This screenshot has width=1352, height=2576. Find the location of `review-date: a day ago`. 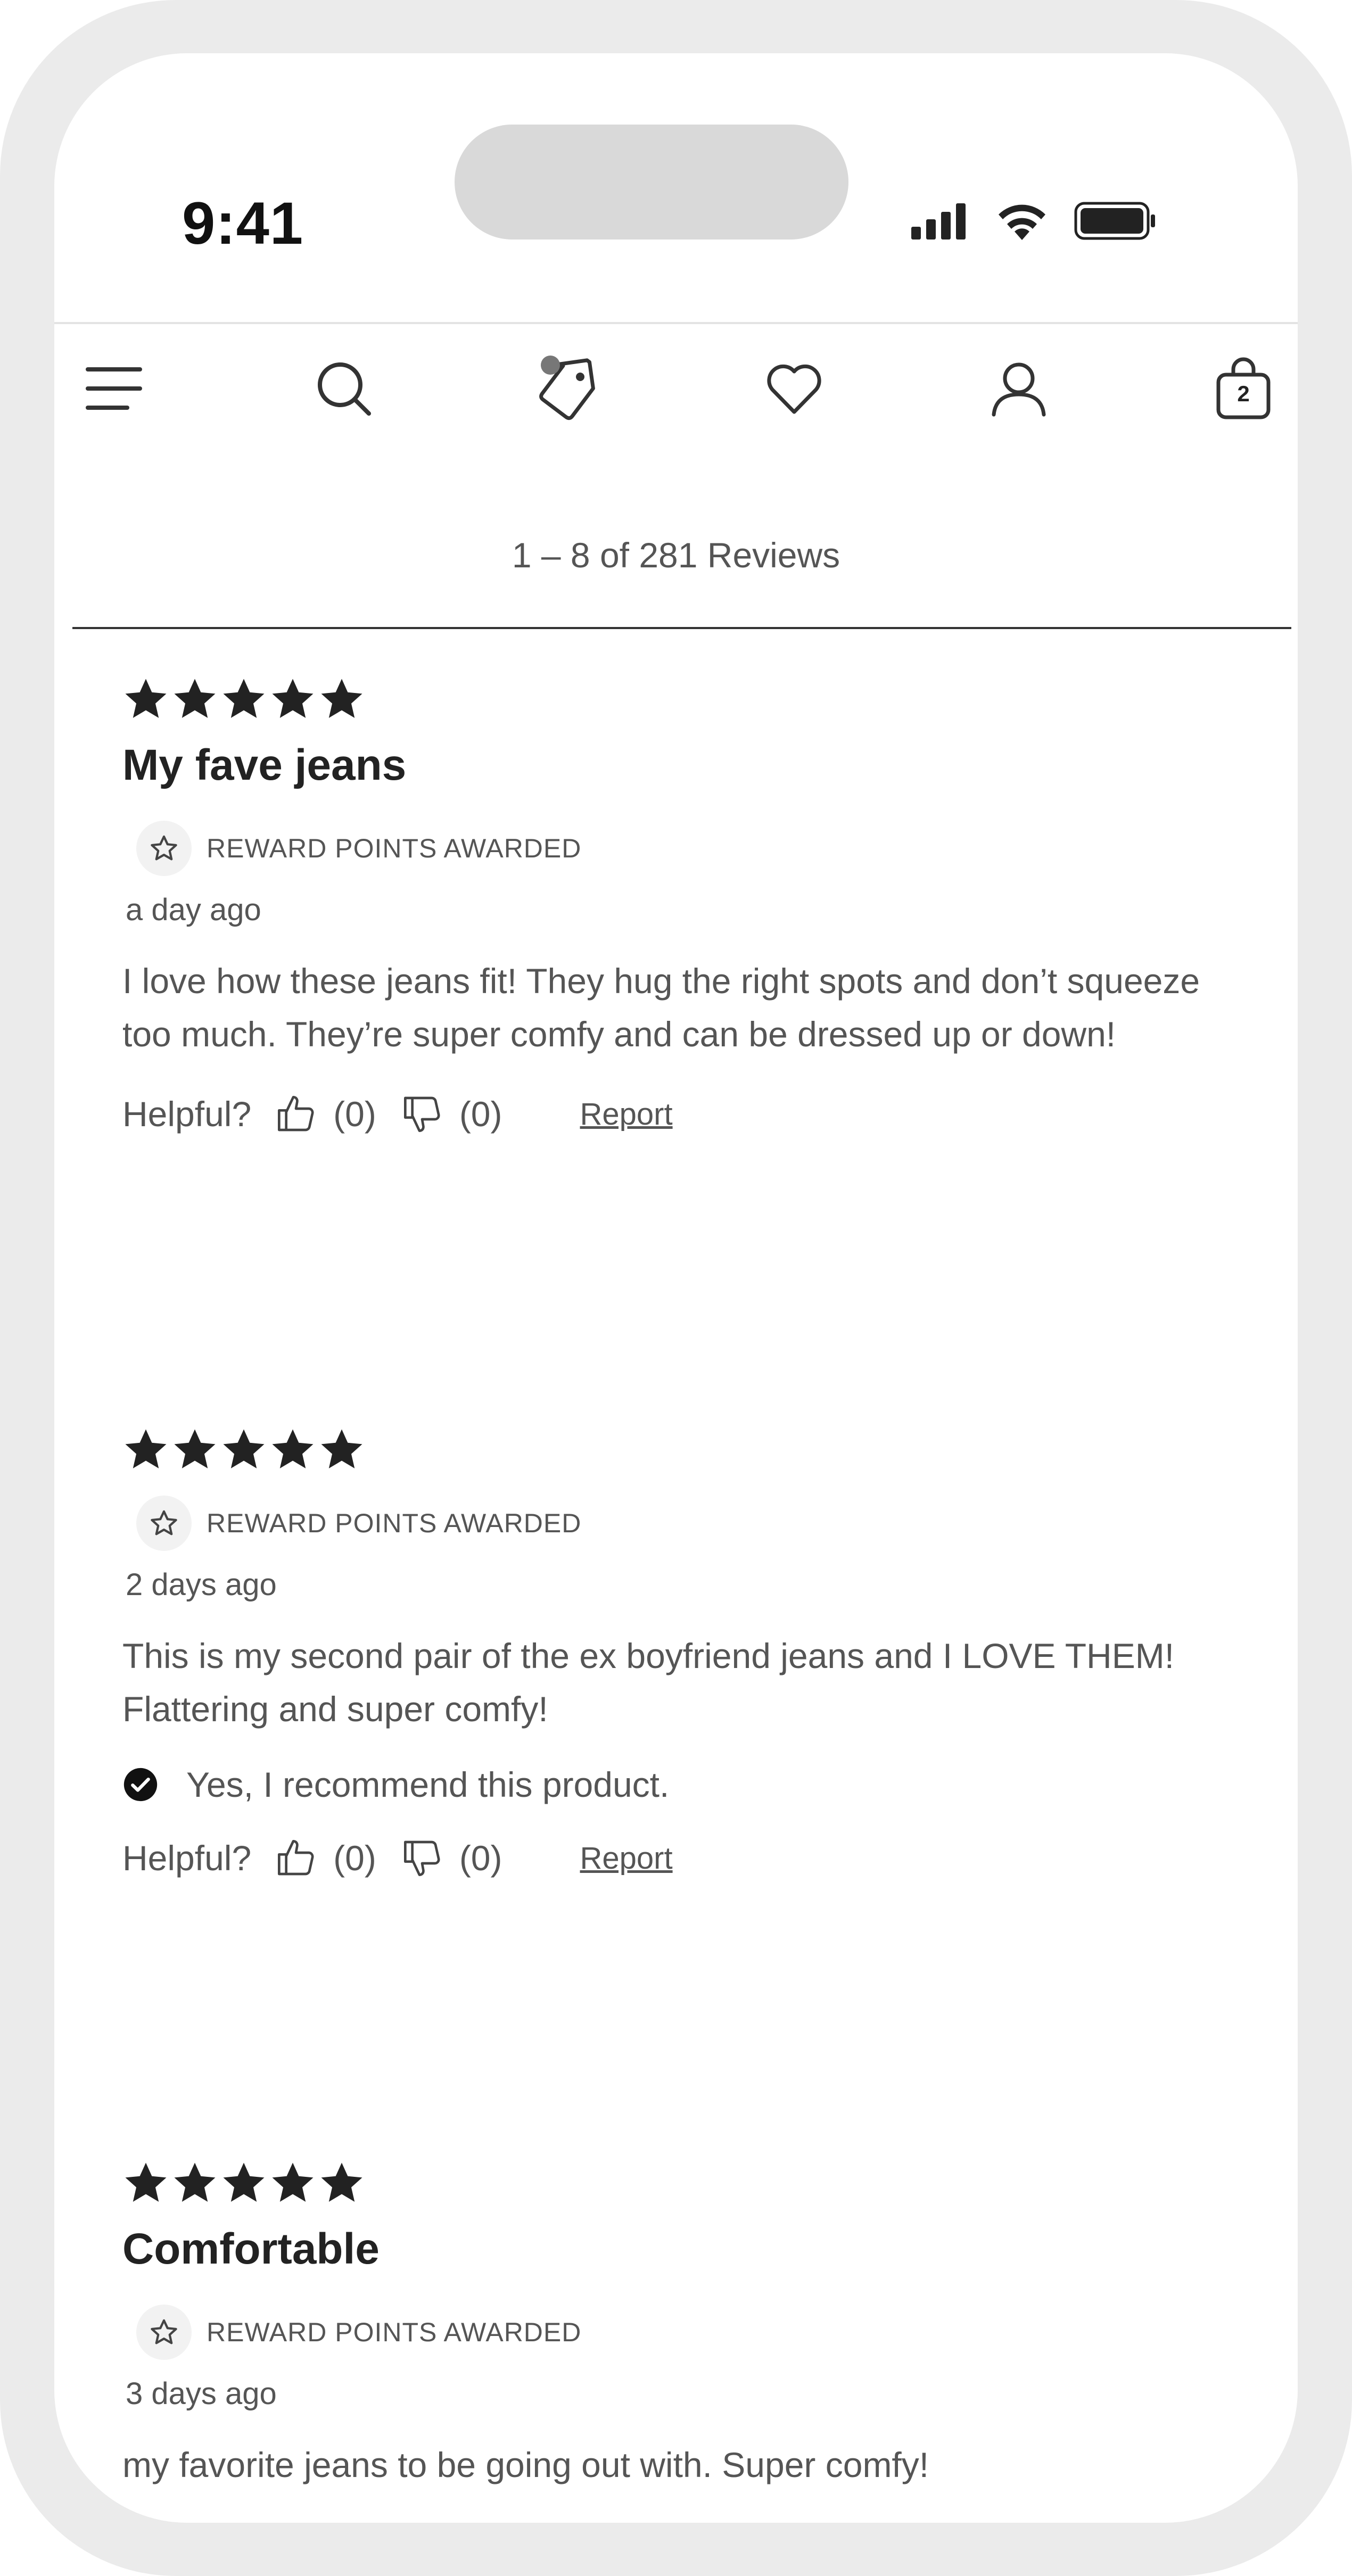

review-date: a day ago is located at coordinates (193, 910).